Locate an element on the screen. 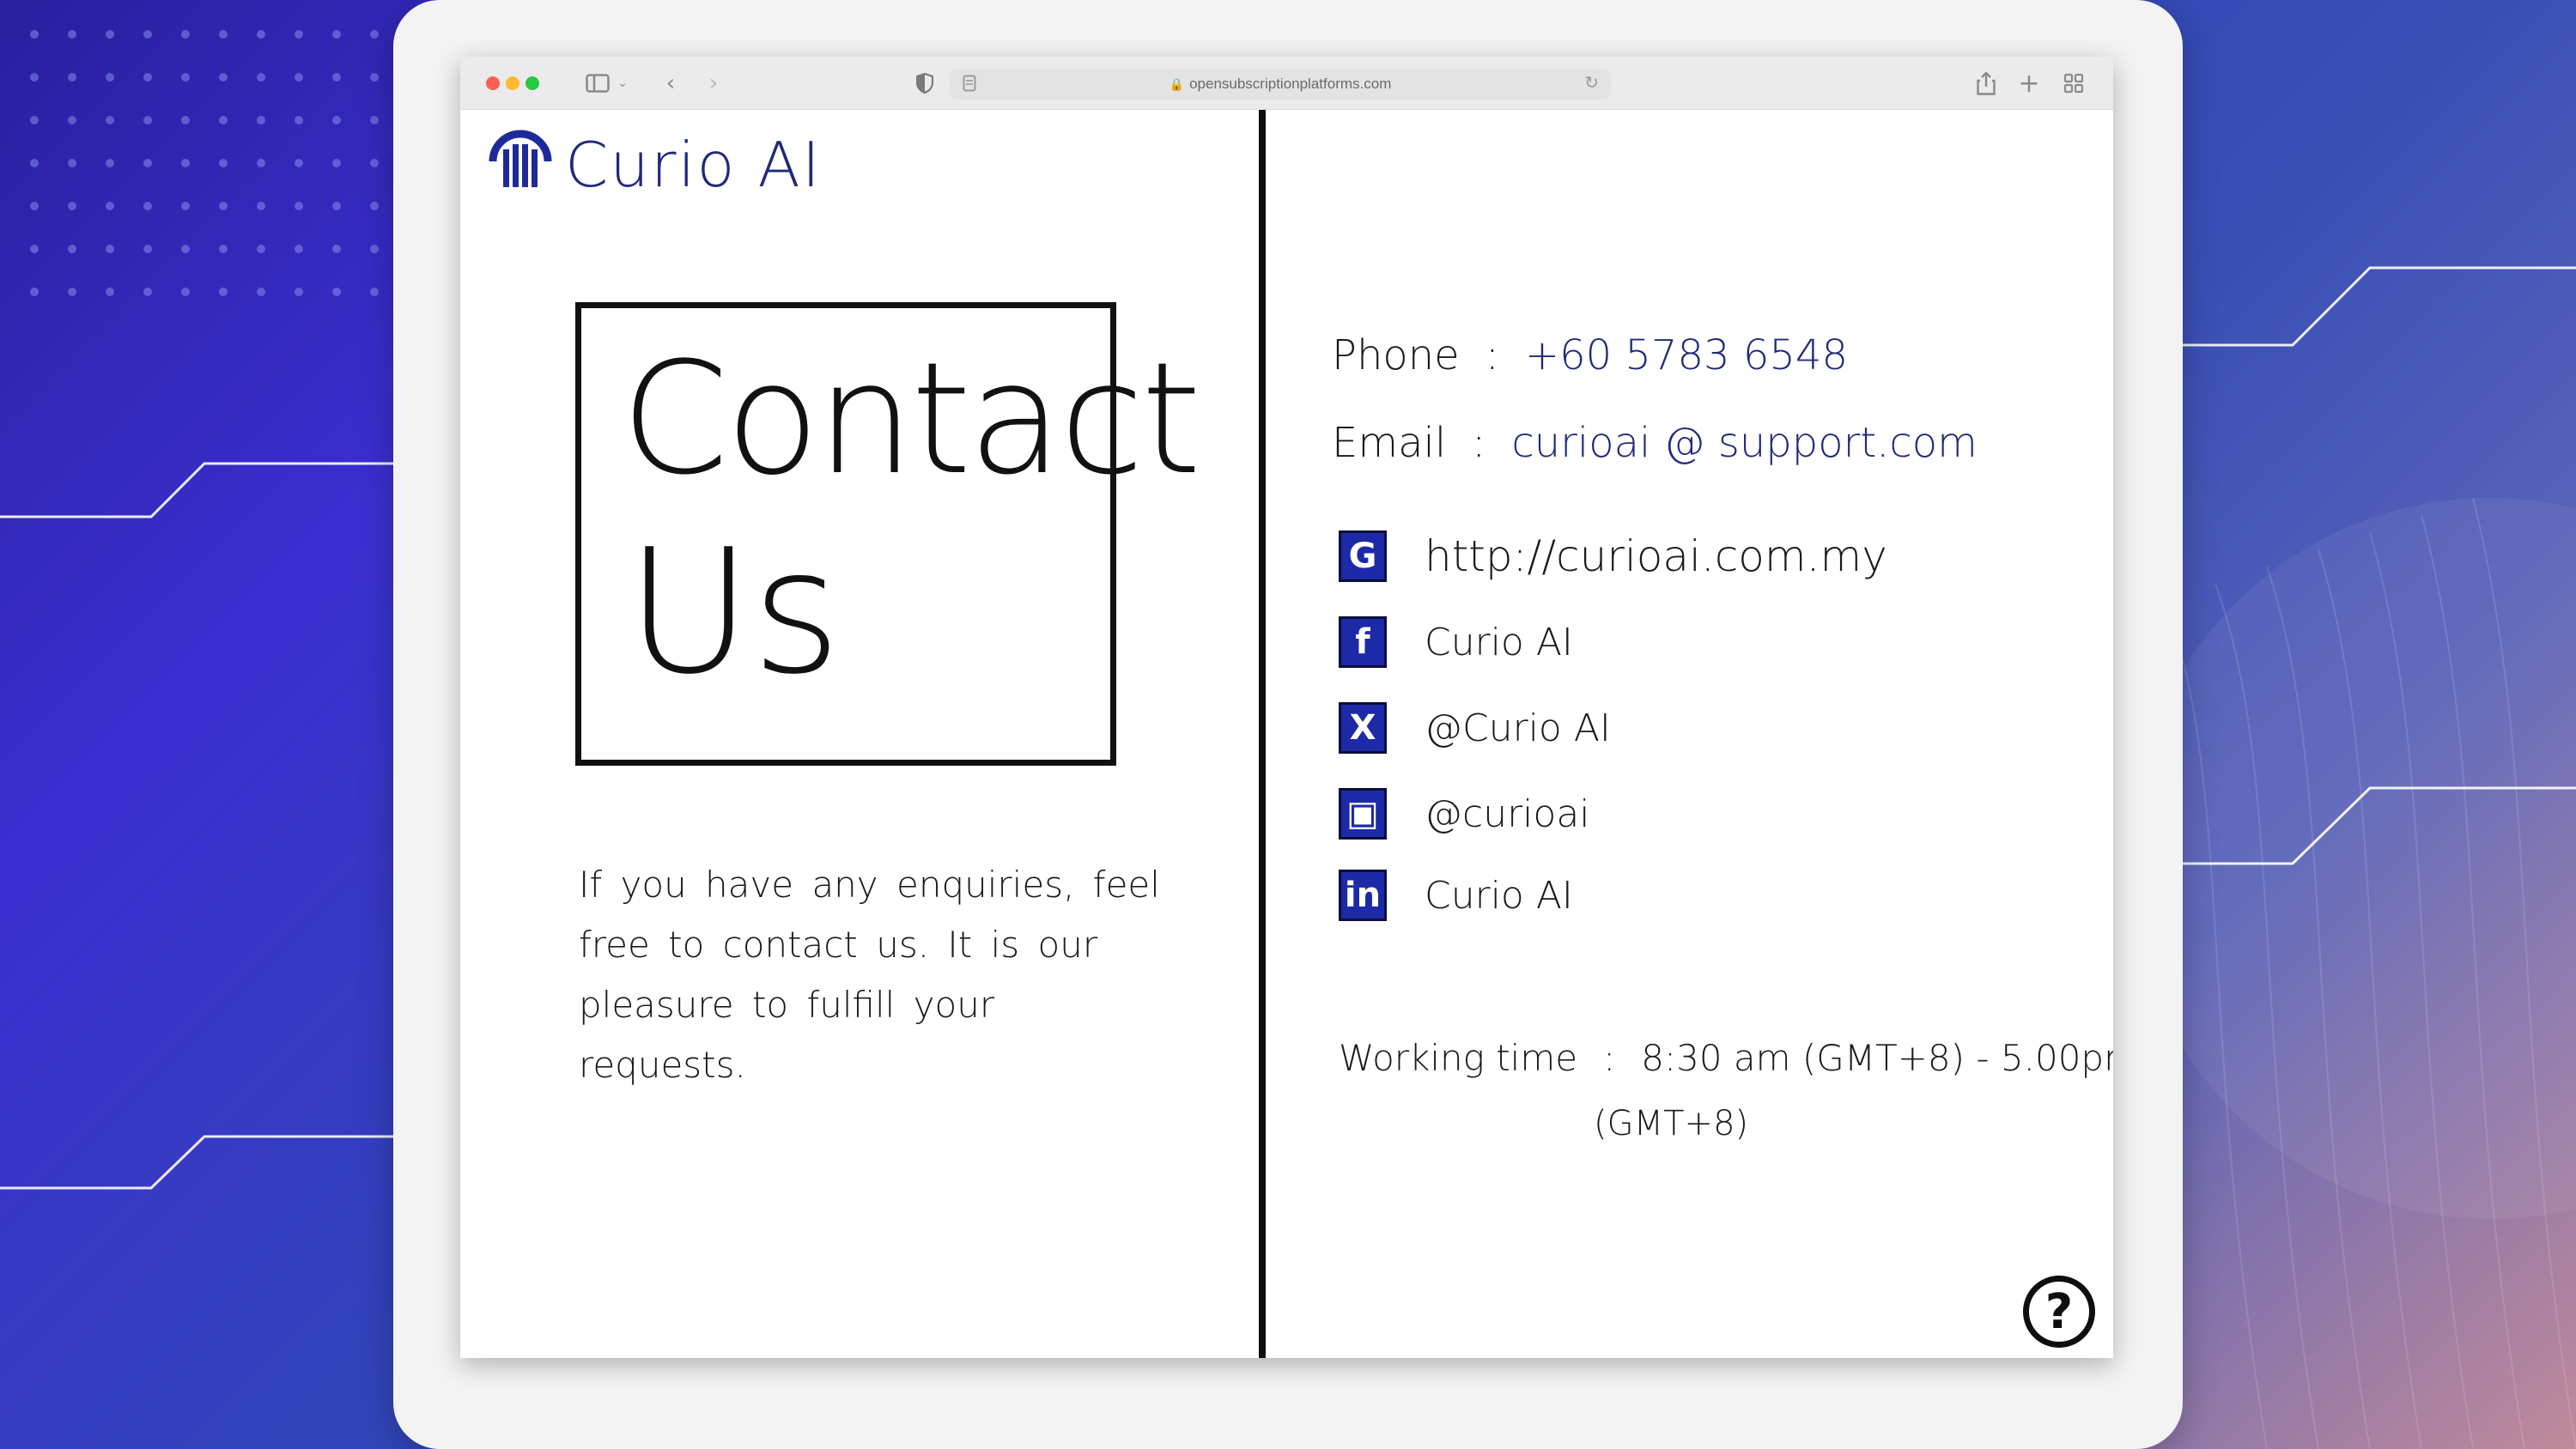  instagram-link: @curioai is located at coordinates (1507, 814).